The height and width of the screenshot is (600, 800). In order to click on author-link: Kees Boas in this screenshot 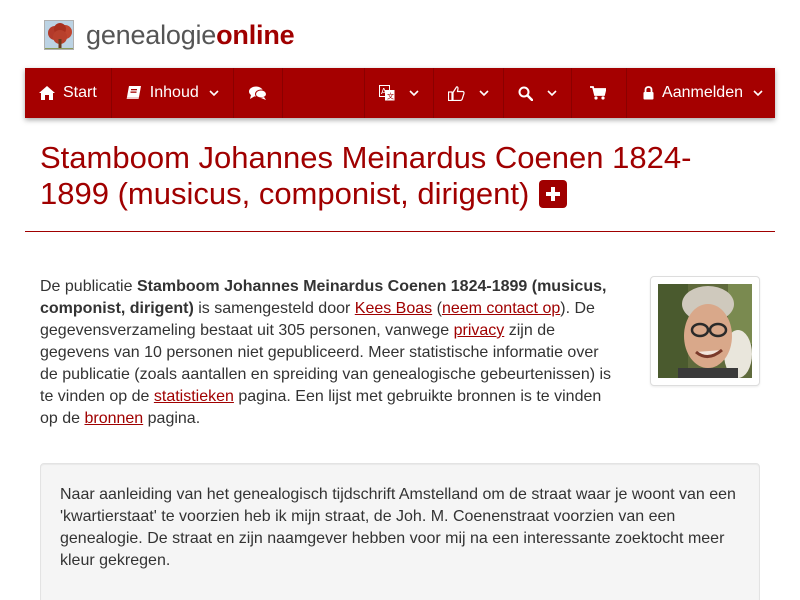, I will do `click(393, 308)`.